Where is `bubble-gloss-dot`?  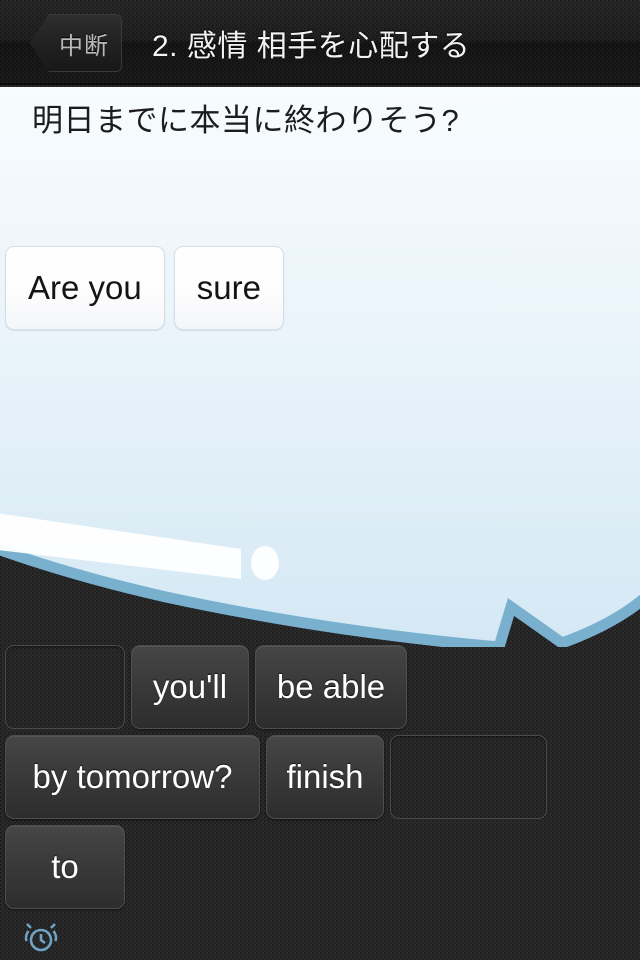 bubble-gloss-dot is located at coordinates (265, 563).